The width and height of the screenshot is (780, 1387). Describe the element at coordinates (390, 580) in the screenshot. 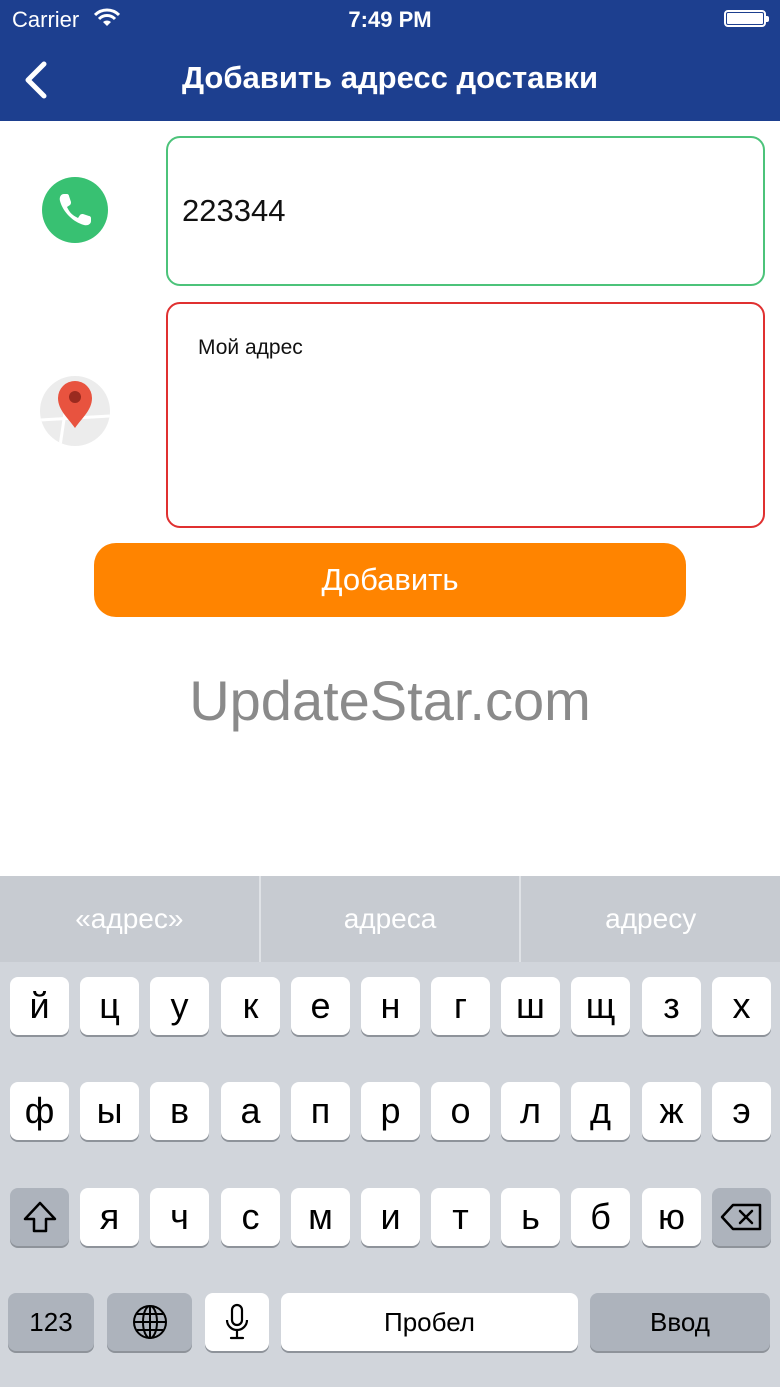

I see `add-button: Добавить` at that location.